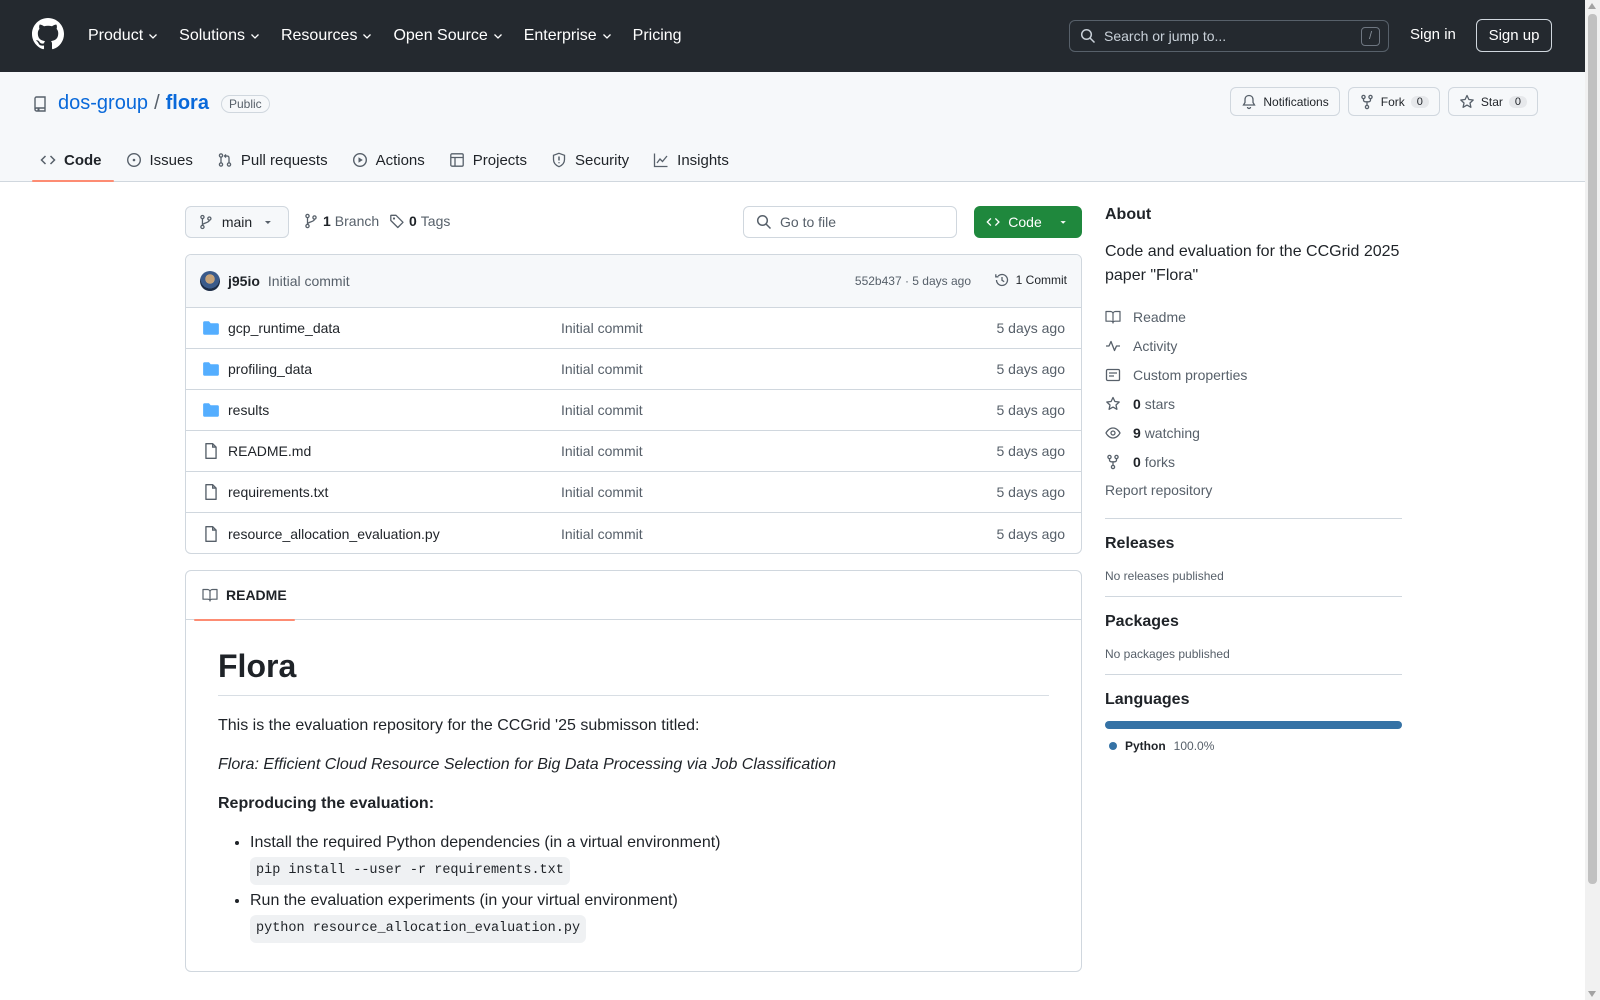  What do you see at coordinates (341, 221) in the screenshot?
I see `branches-link: 1 Branch` at bounding box center [341, 221].